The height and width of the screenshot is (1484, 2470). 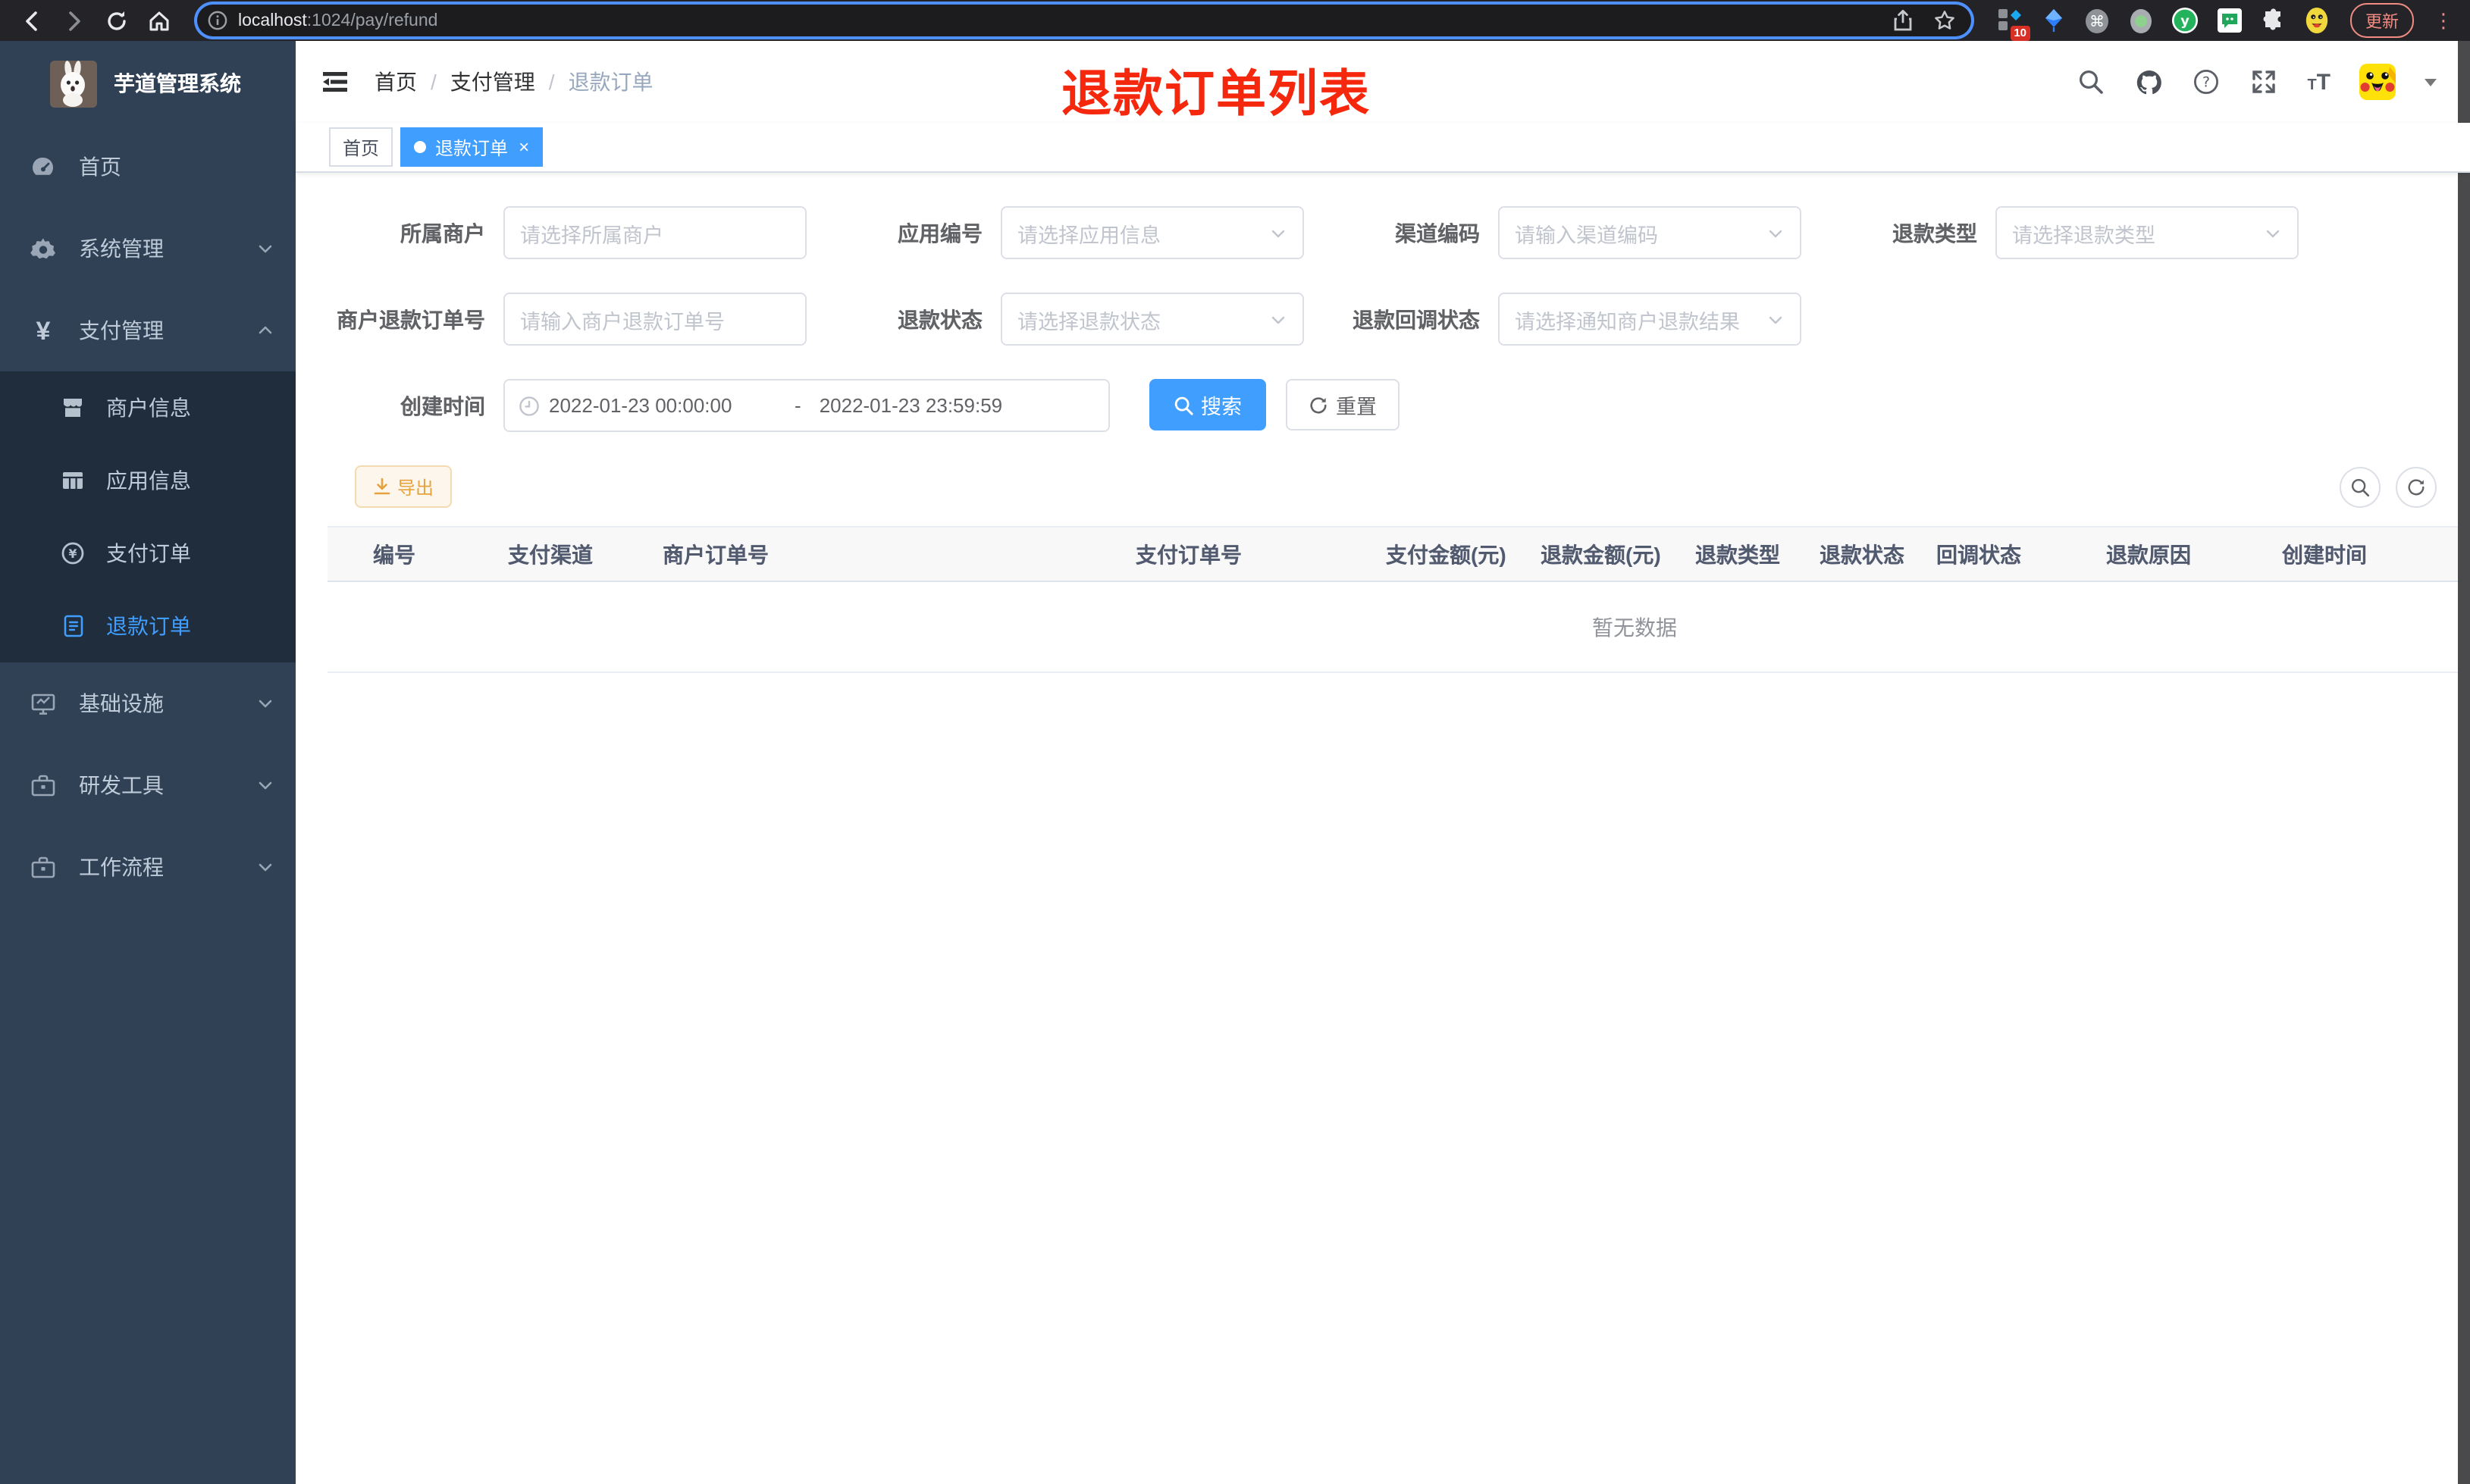 What do you see at coordinates (2012, 24) in the screenshot?
I see `extension-tab-manager-icon: 10` at bounding box center [2012, 24].